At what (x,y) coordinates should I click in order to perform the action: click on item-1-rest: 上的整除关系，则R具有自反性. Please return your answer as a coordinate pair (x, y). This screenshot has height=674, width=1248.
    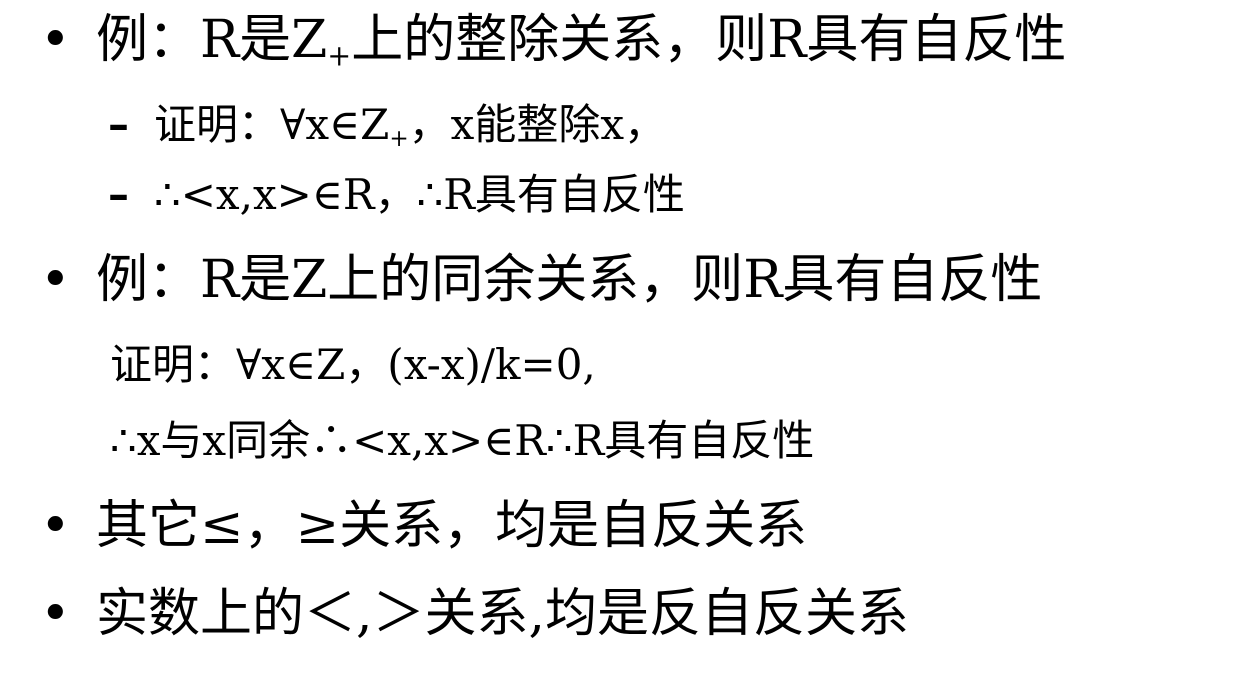
    Looking at the image, I should click on (709, 40).